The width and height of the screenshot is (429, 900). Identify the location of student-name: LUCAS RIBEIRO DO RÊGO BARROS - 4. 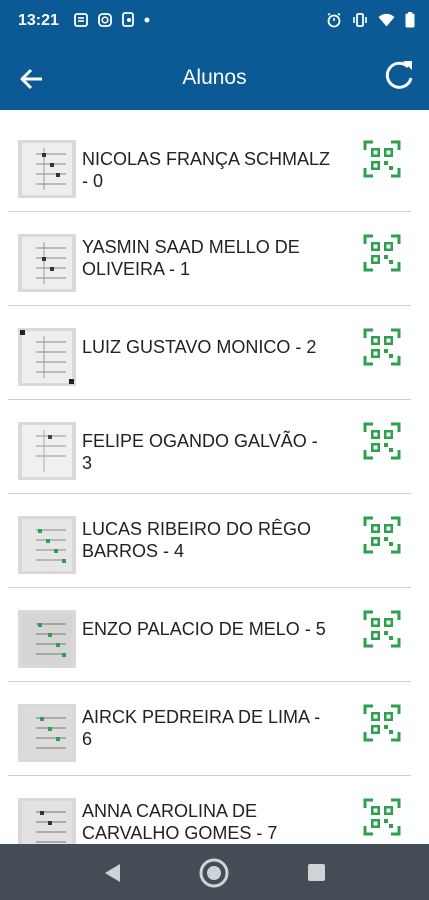
(197, 540).